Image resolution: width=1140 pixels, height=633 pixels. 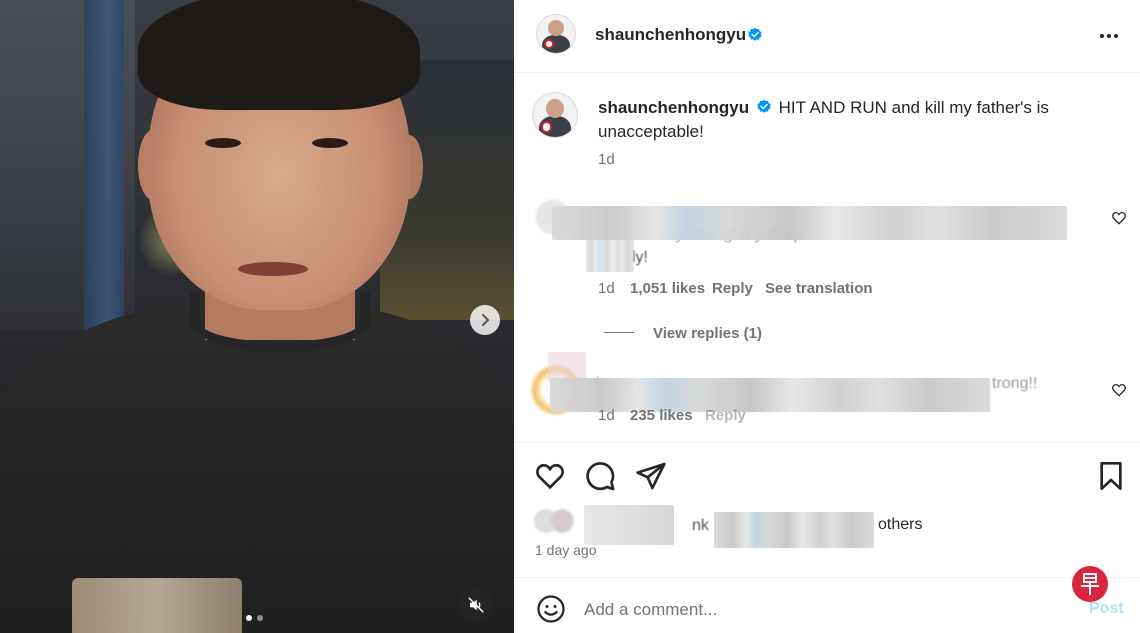 I want to click on caption-username: shaunchenhongyu, so click(x=673, y=107).